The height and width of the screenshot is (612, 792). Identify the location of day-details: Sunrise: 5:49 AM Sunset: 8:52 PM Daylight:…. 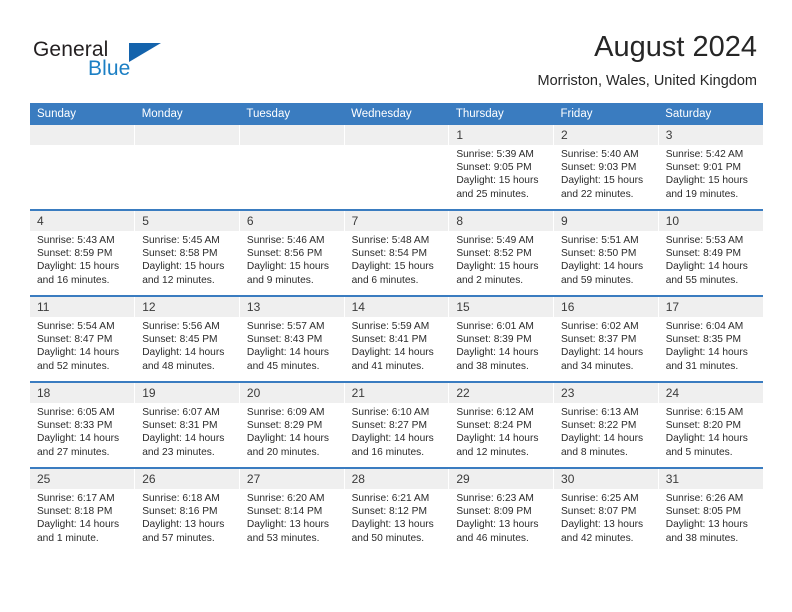
(501, 259).